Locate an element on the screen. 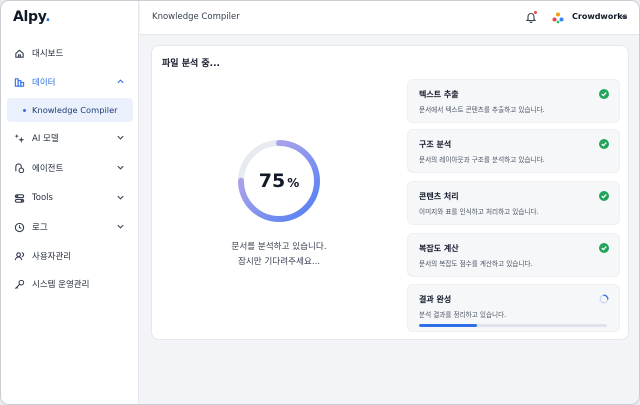 The width and height of the screenshot is (640, 405). top-bar: Knowledge Compiler Crowdworks is located at coordinates (389, 18).